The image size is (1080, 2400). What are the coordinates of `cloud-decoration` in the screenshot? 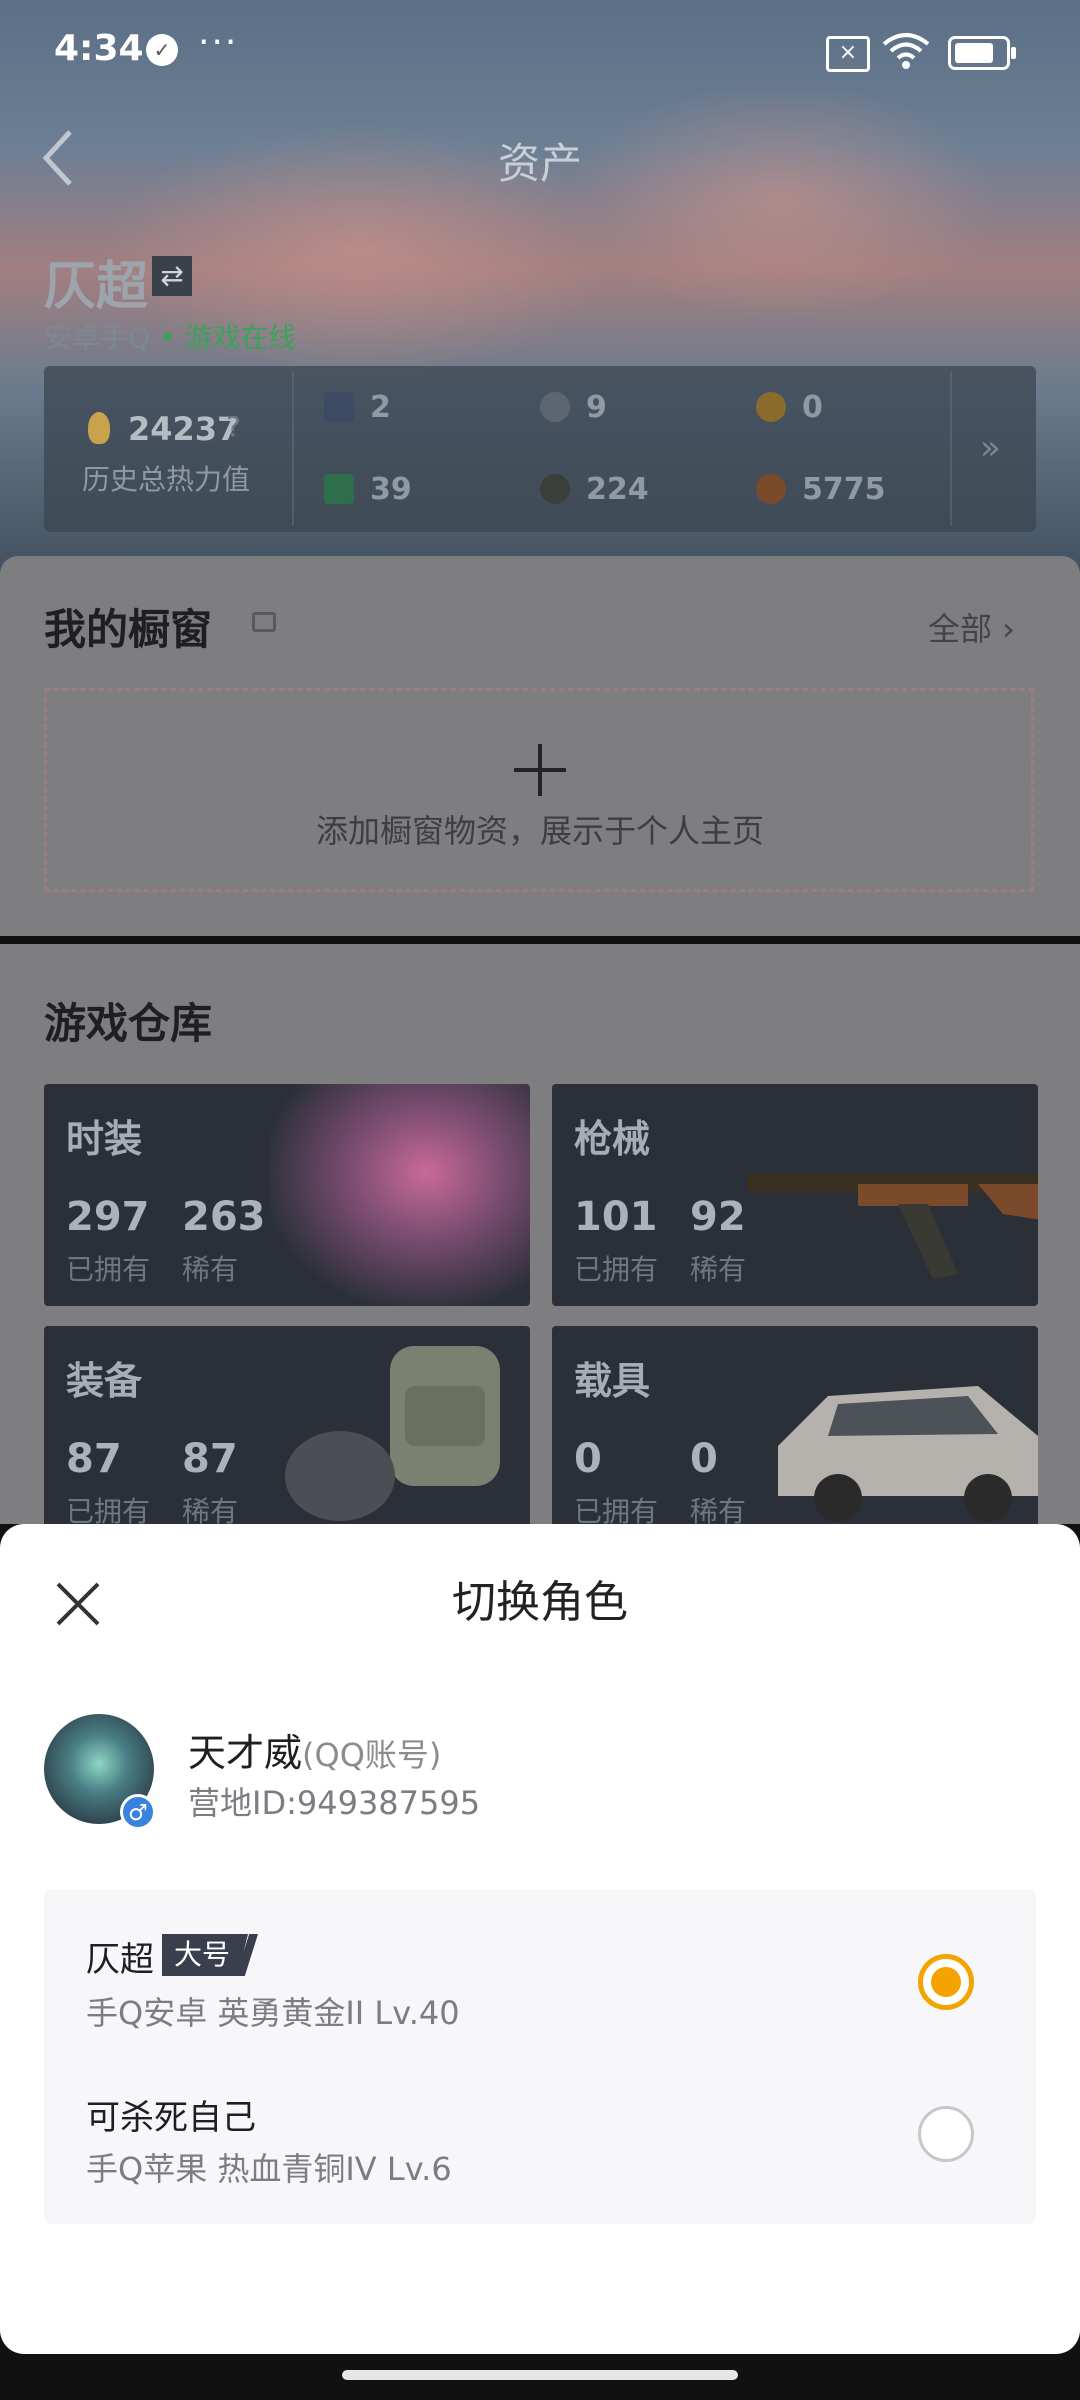 It's located at (780, 200).